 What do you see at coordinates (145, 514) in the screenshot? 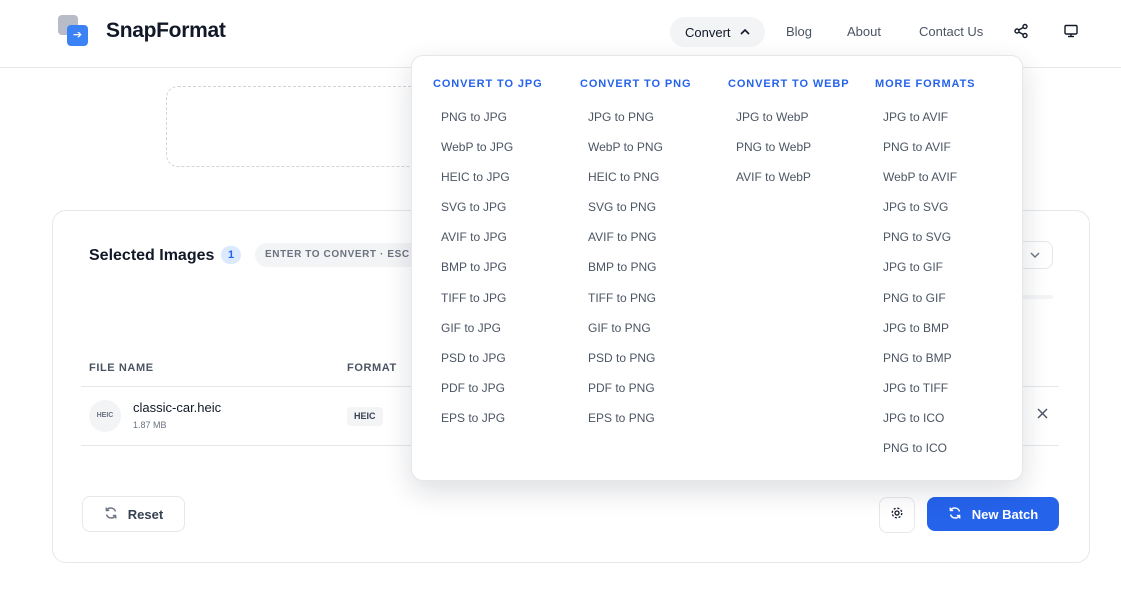
I see `reset-label: Reset` at bounding box center [145, 514].